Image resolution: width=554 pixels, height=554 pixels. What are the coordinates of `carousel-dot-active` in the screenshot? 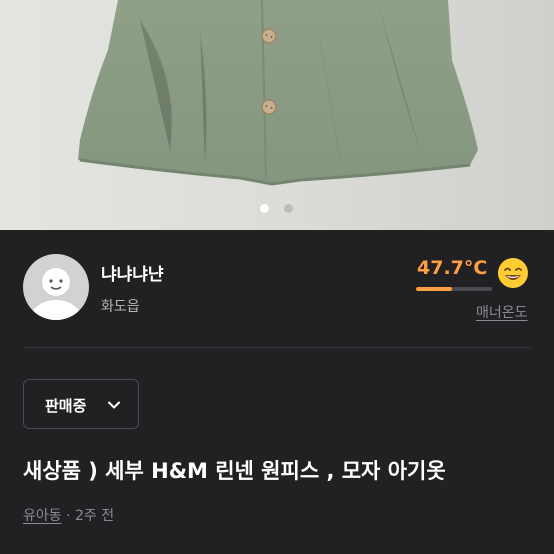 It's located at (264, 208).